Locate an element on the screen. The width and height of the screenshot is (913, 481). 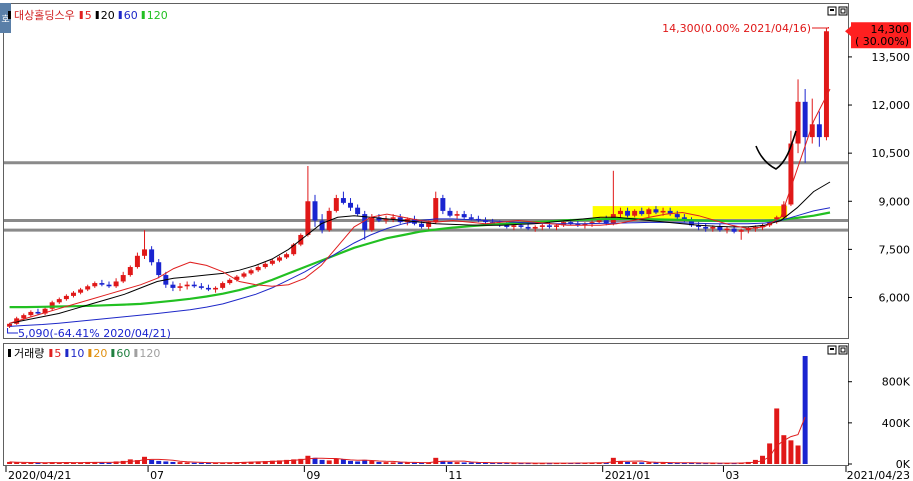
y-tick-label: 10,500 is located at coordinates (891, 153).